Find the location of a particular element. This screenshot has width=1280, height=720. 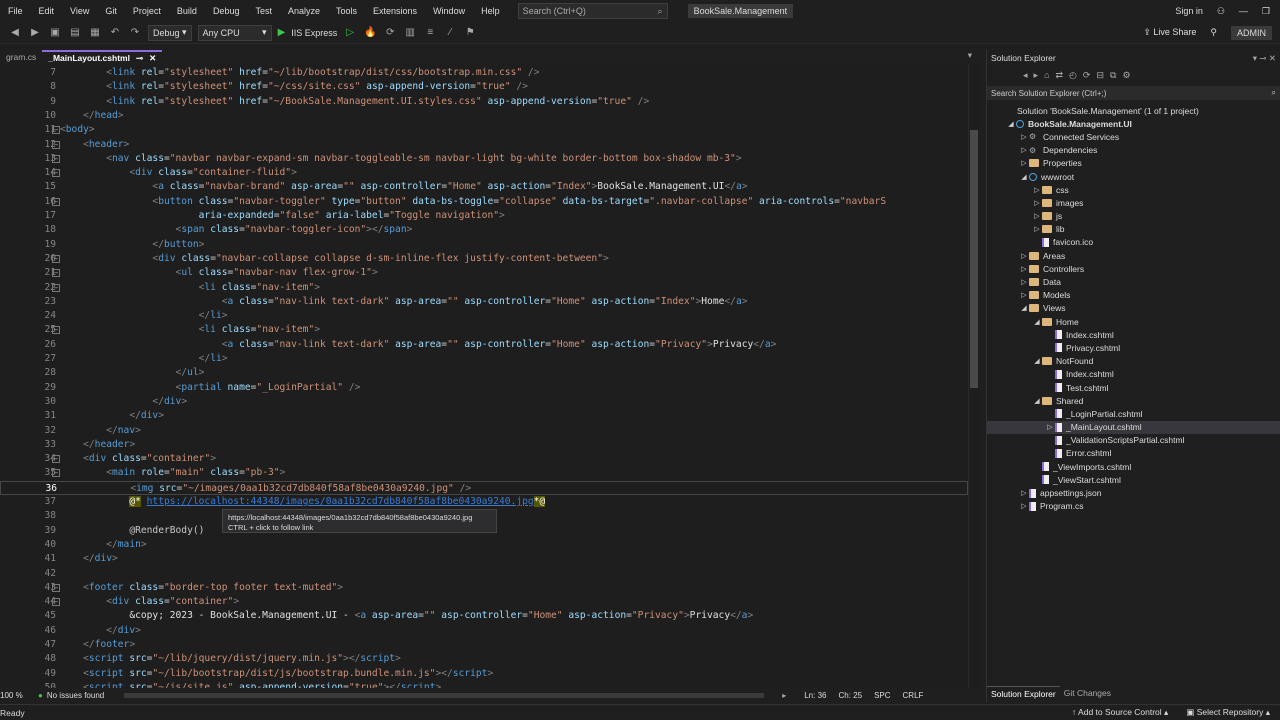

code-line: 10 </head> is located at coordinates (484, 116).